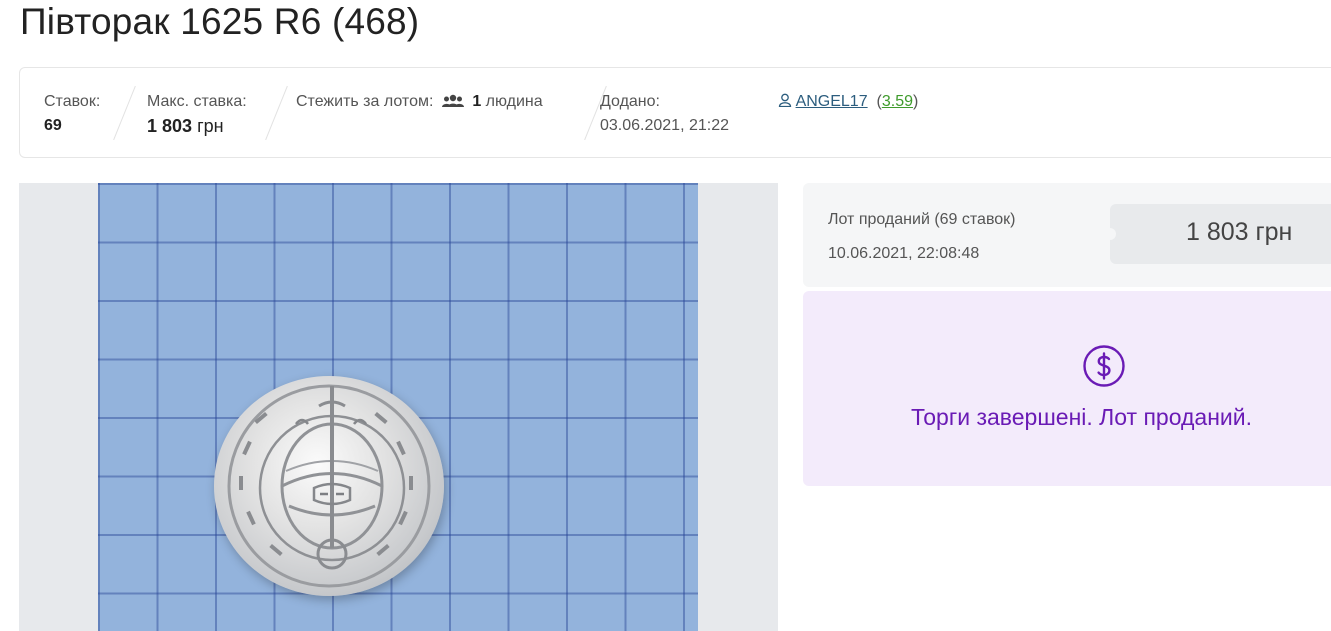 Image resolution: width=1331 pixels, height=631 pixels. Describe the element at coordinates (197, 101) in the screenshot. I see `max-bid-label: Макс. ставка:` at that location.